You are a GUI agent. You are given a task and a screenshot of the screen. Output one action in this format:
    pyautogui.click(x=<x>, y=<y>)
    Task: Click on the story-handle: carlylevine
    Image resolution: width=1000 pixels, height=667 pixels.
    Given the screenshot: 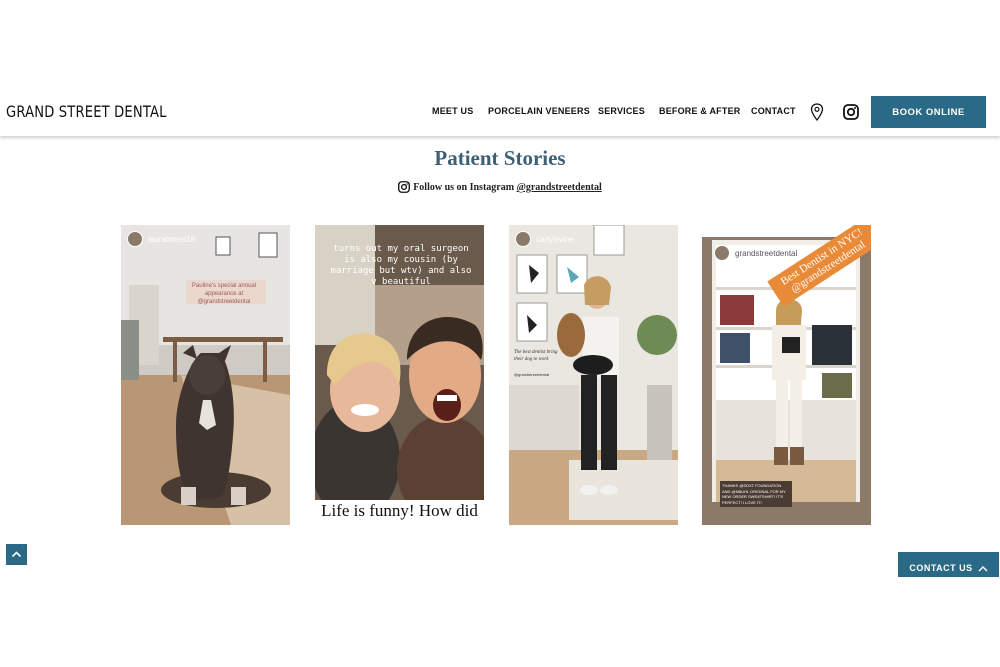 What is the action you would take?
    pyautogui.click(x=544, y=239)
    